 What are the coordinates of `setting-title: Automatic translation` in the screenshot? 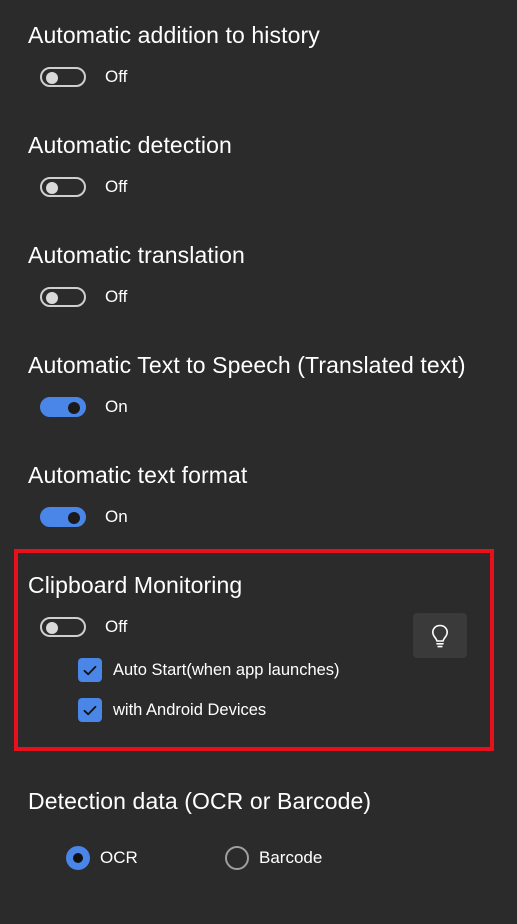 It's located at (136, 255).